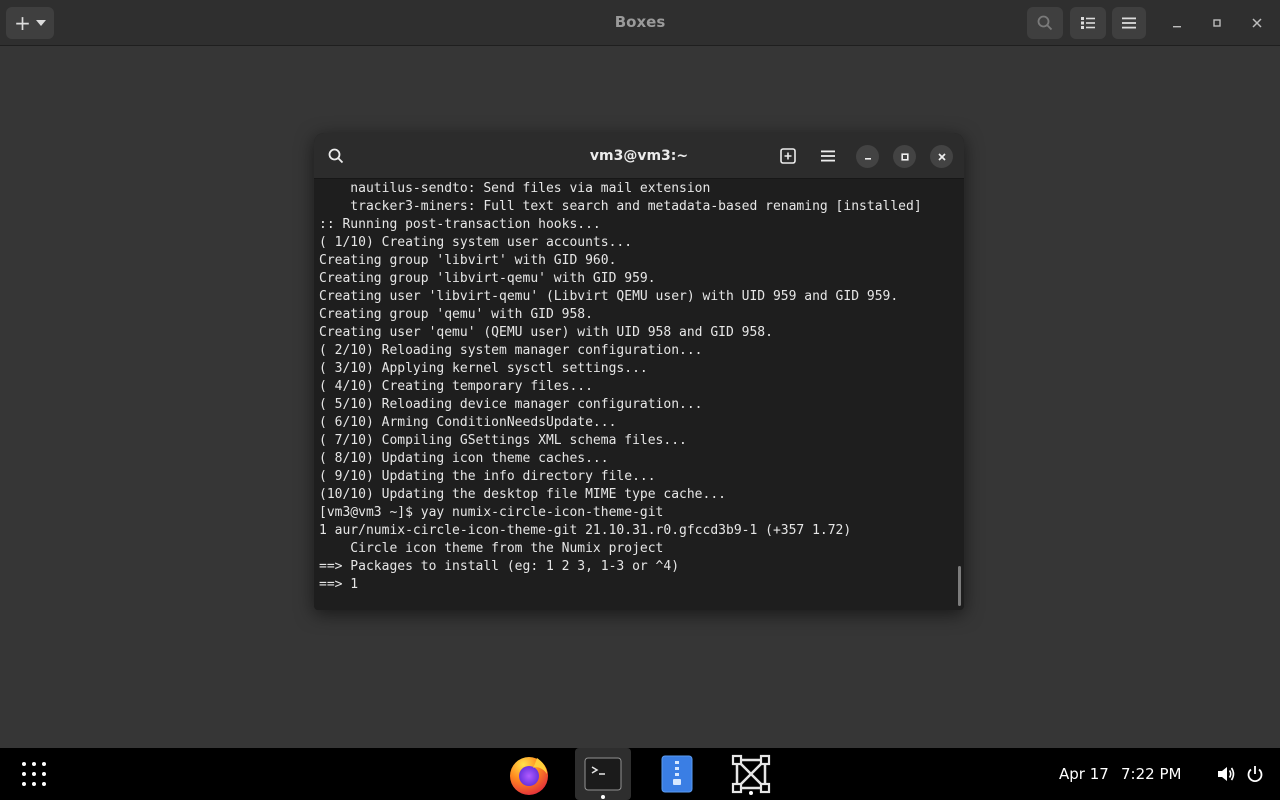 The image size is (1280, 800). I want to click on power-button, so click(1255, 776).